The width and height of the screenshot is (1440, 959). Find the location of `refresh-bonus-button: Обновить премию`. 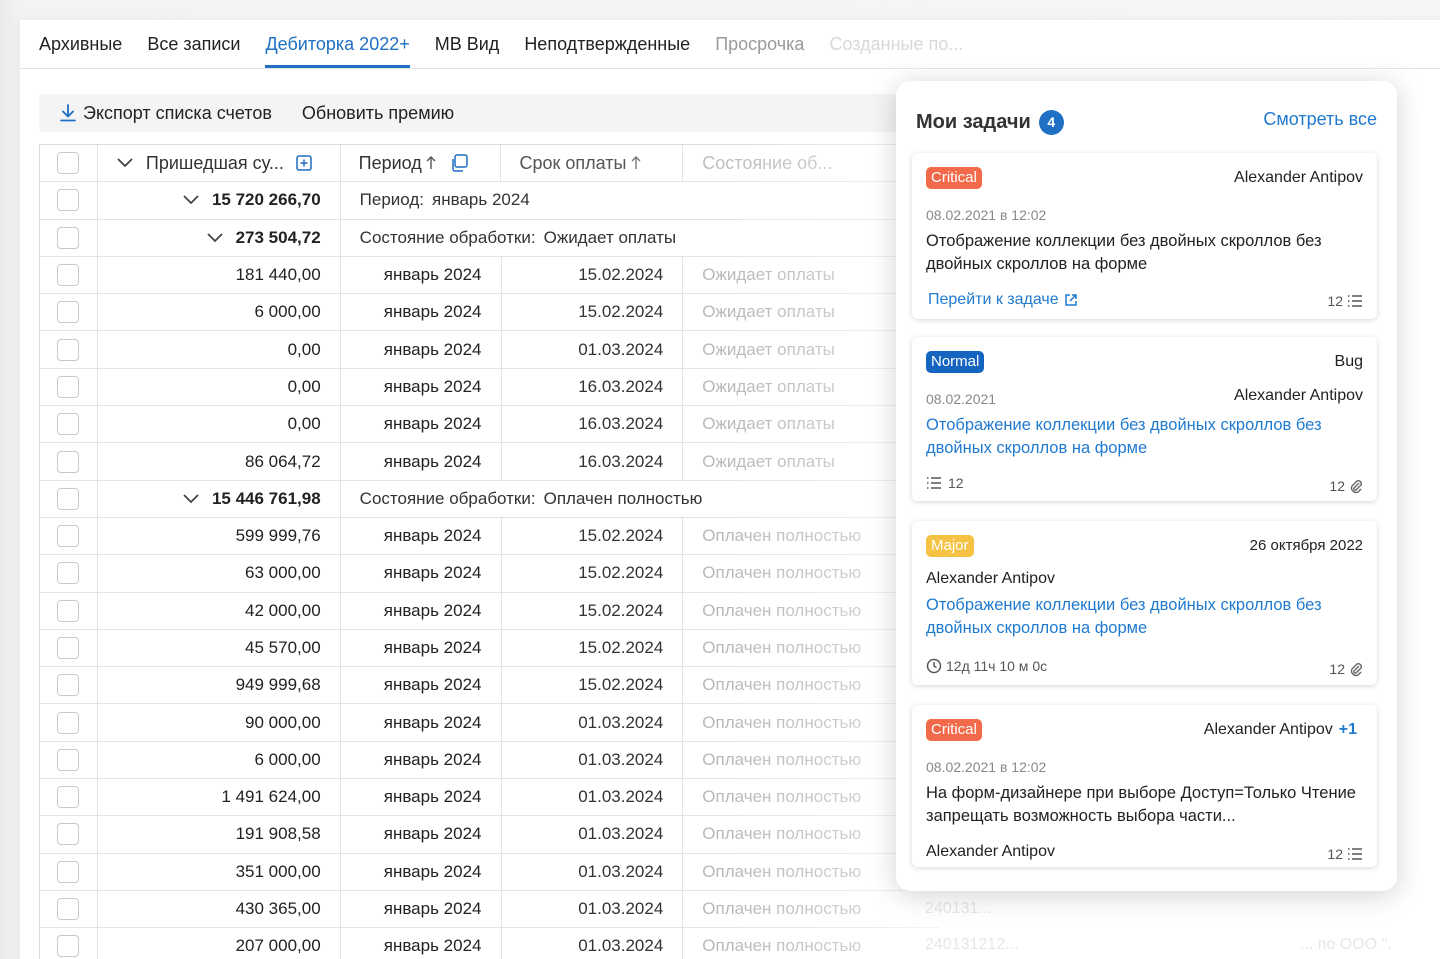

refresh-bonus-button: Обновить премию is located at coordinates (378, 113).